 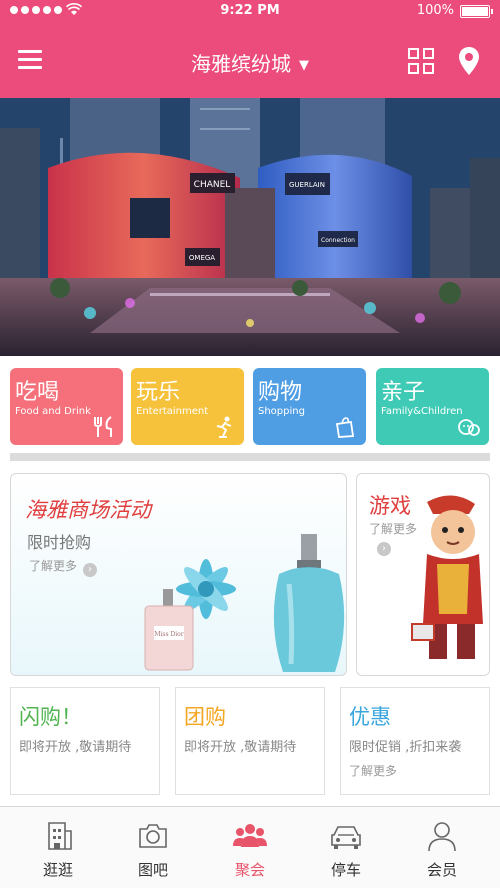 I want to click on perfume-label: Miss Dior, so click(x=168, y=634).